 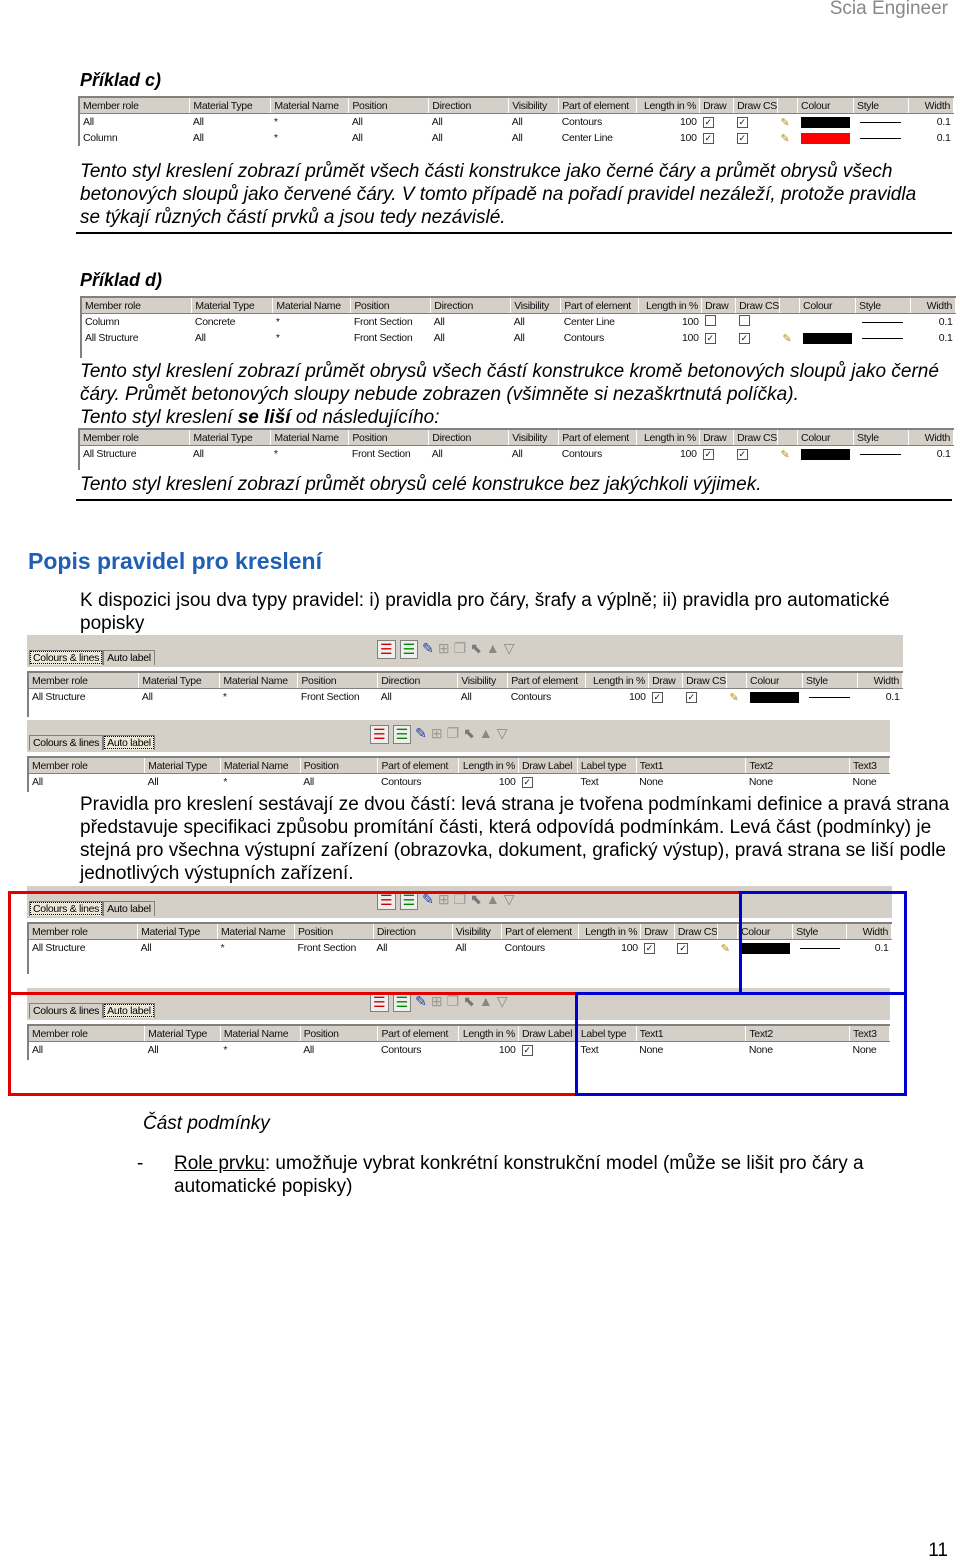 I want to click on edit-icon: ✎, so click(x=428, y=649).